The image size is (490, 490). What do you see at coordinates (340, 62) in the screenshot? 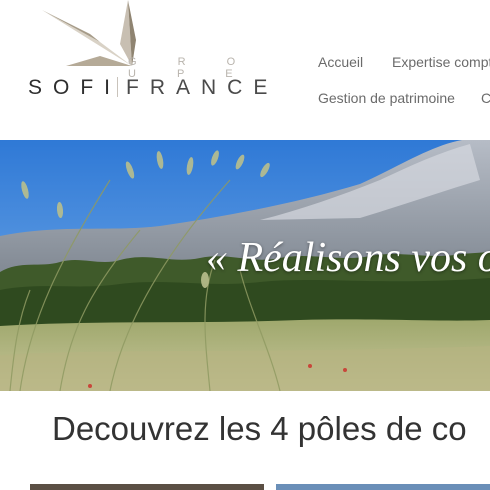
I see `nav-accueil: Accueil` at bounding box center [340, 62].